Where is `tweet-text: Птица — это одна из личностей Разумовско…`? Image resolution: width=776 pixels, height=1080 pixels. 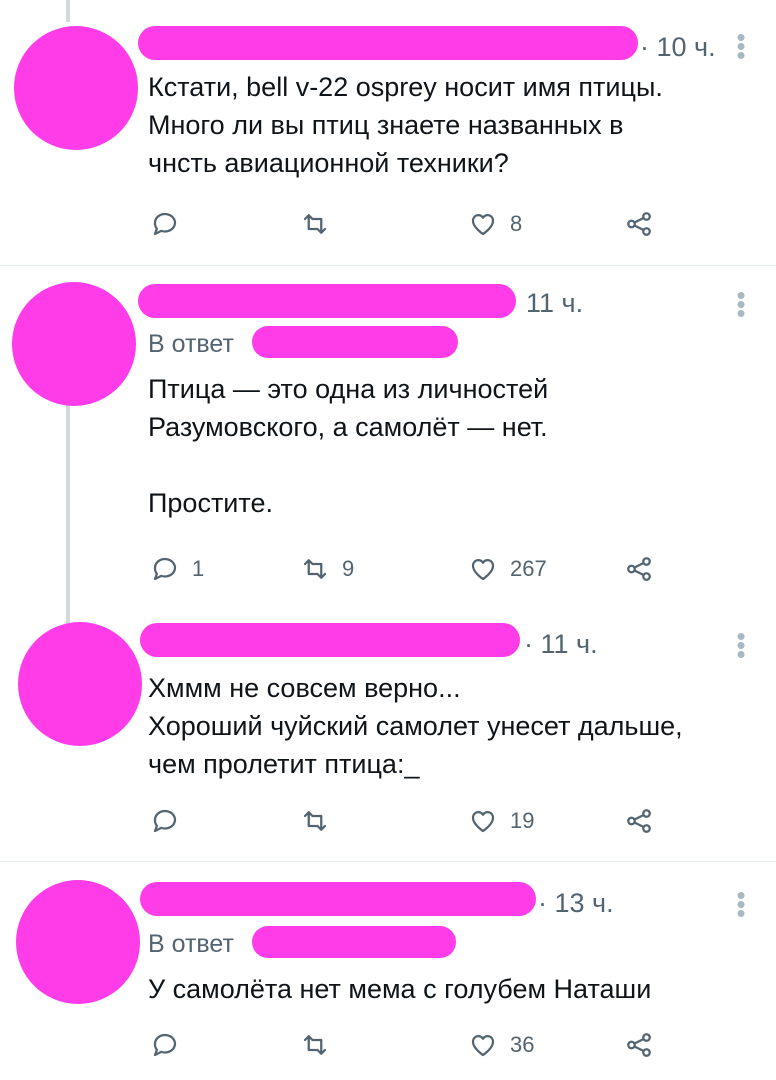
tweet-text: Птица — это одна из личностей Разумовско… is located at coordinates (453, 446).